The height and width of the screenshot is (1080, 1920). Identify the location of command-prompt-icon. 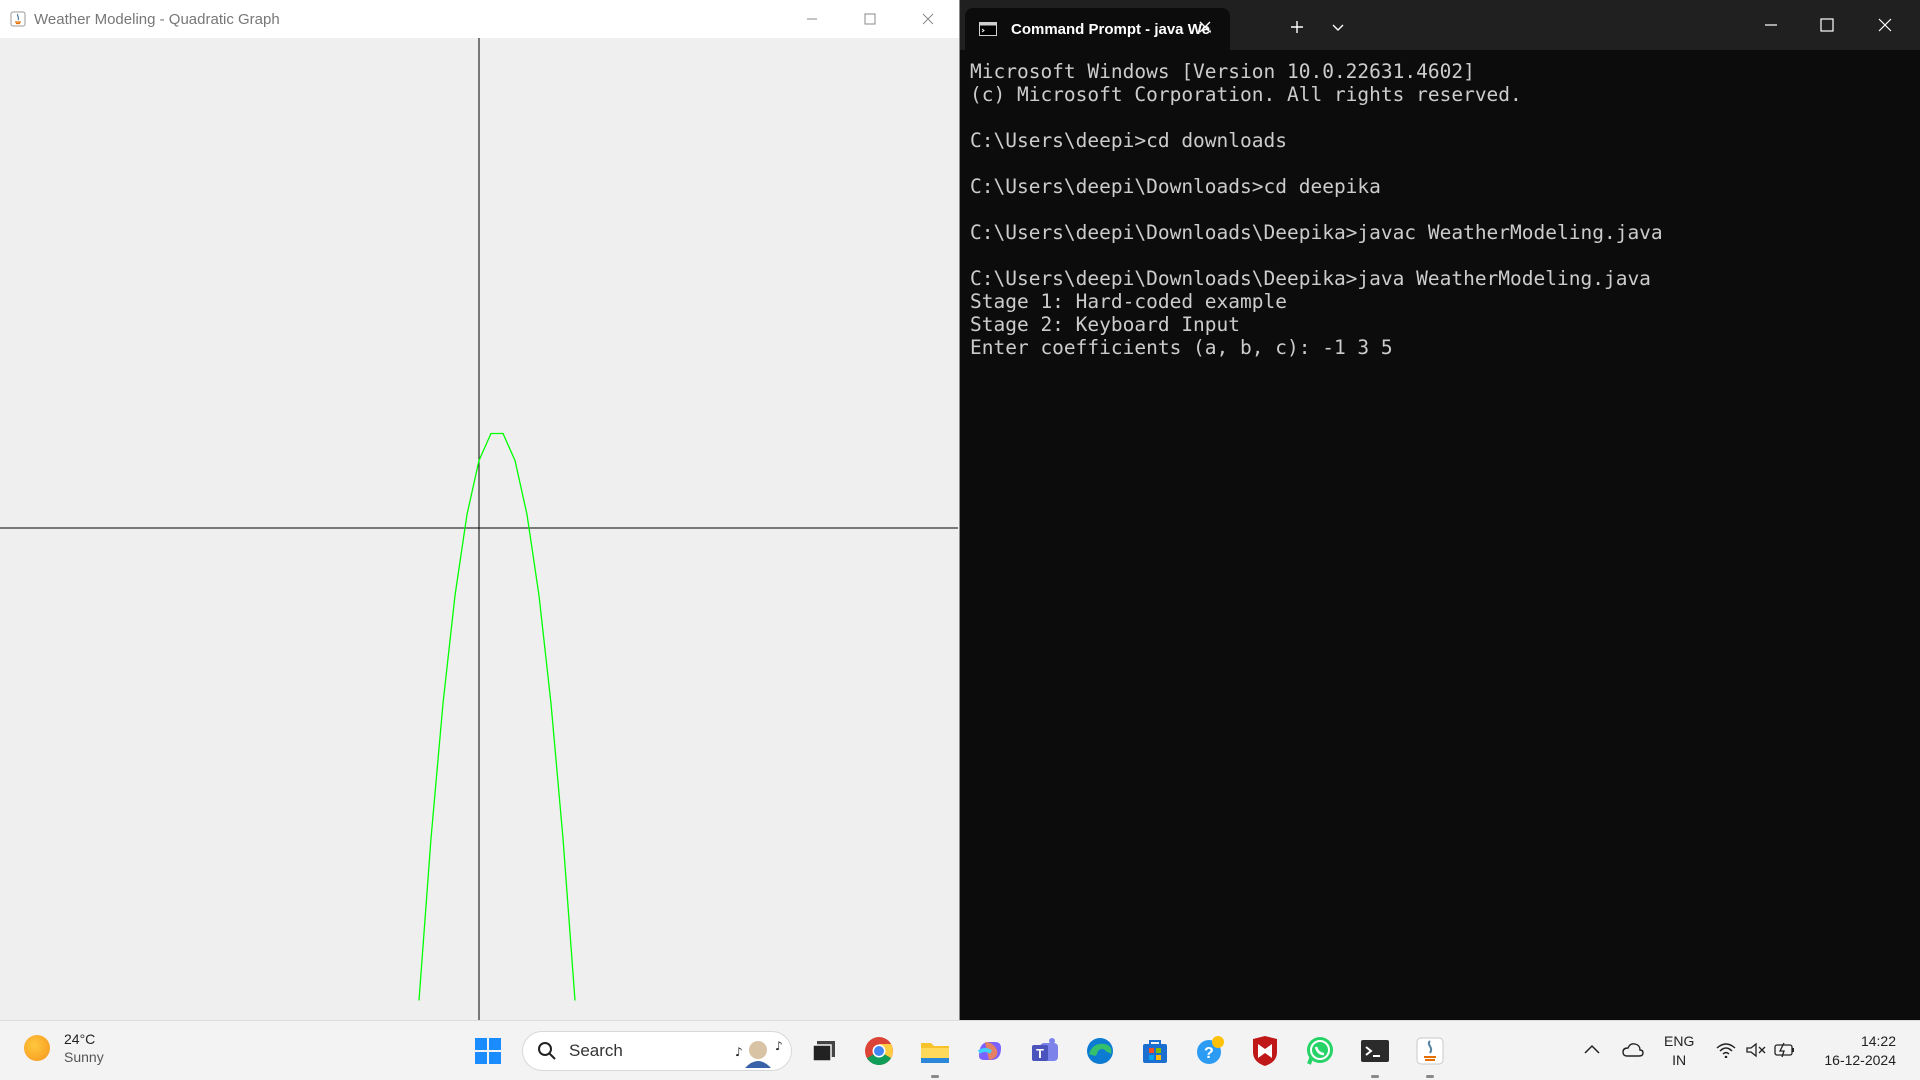
(988, 29).